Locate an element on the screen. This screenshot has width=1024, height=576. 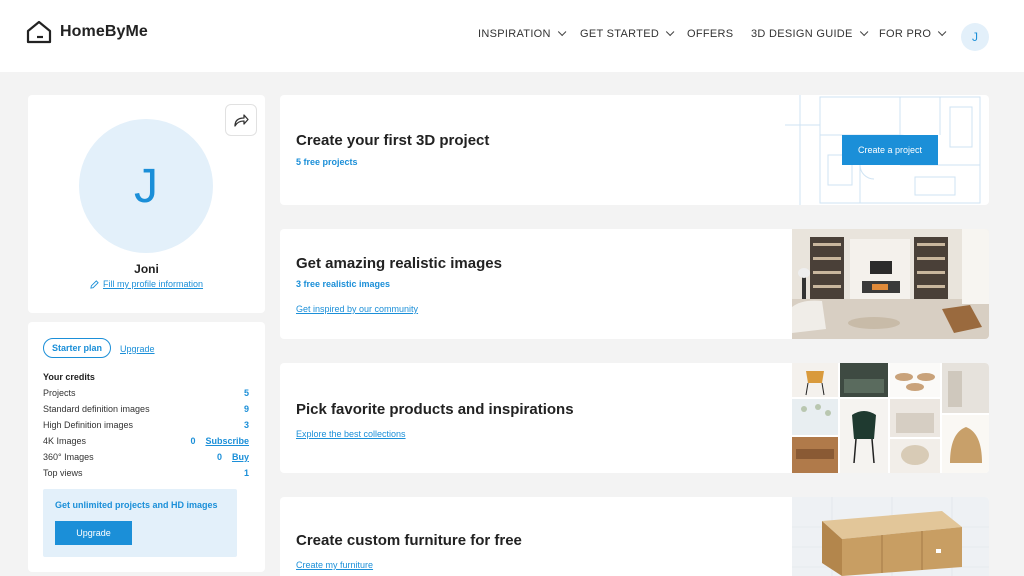
credit-row: Top views 1 is located at coordinates (146, 473).